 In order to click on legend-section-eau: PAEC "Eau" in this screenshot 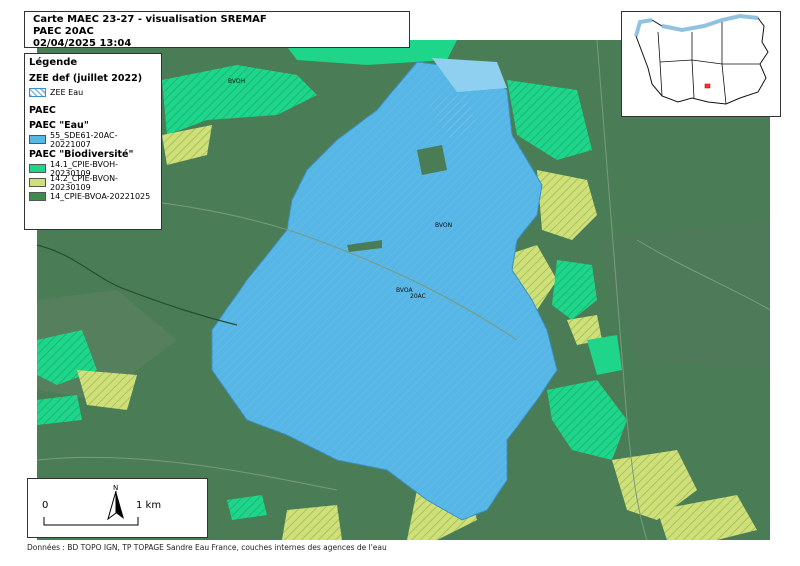, I will do `click(59, 125)`.